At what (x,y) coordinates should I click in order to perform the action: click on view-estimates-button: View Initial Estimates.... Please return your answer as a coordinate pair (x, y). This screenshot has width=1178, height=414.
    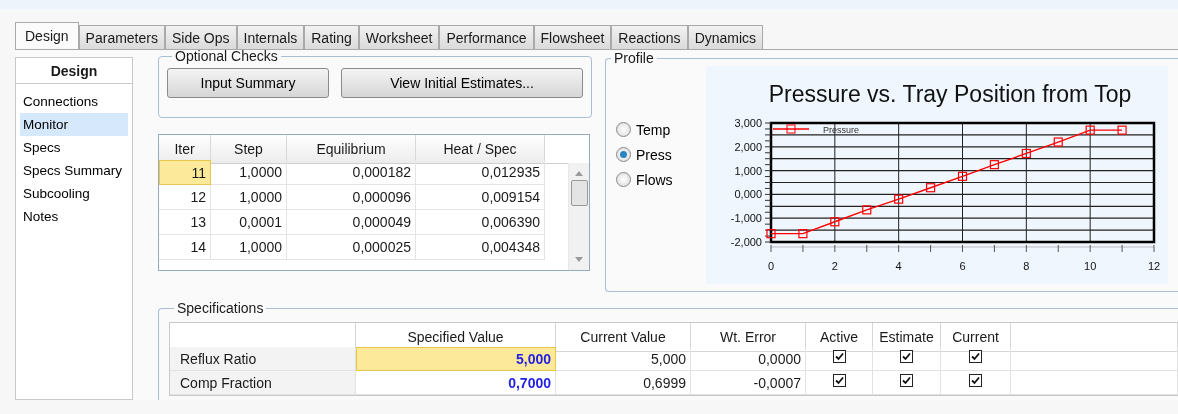
    Looking at the image, I should click on (462, 83).